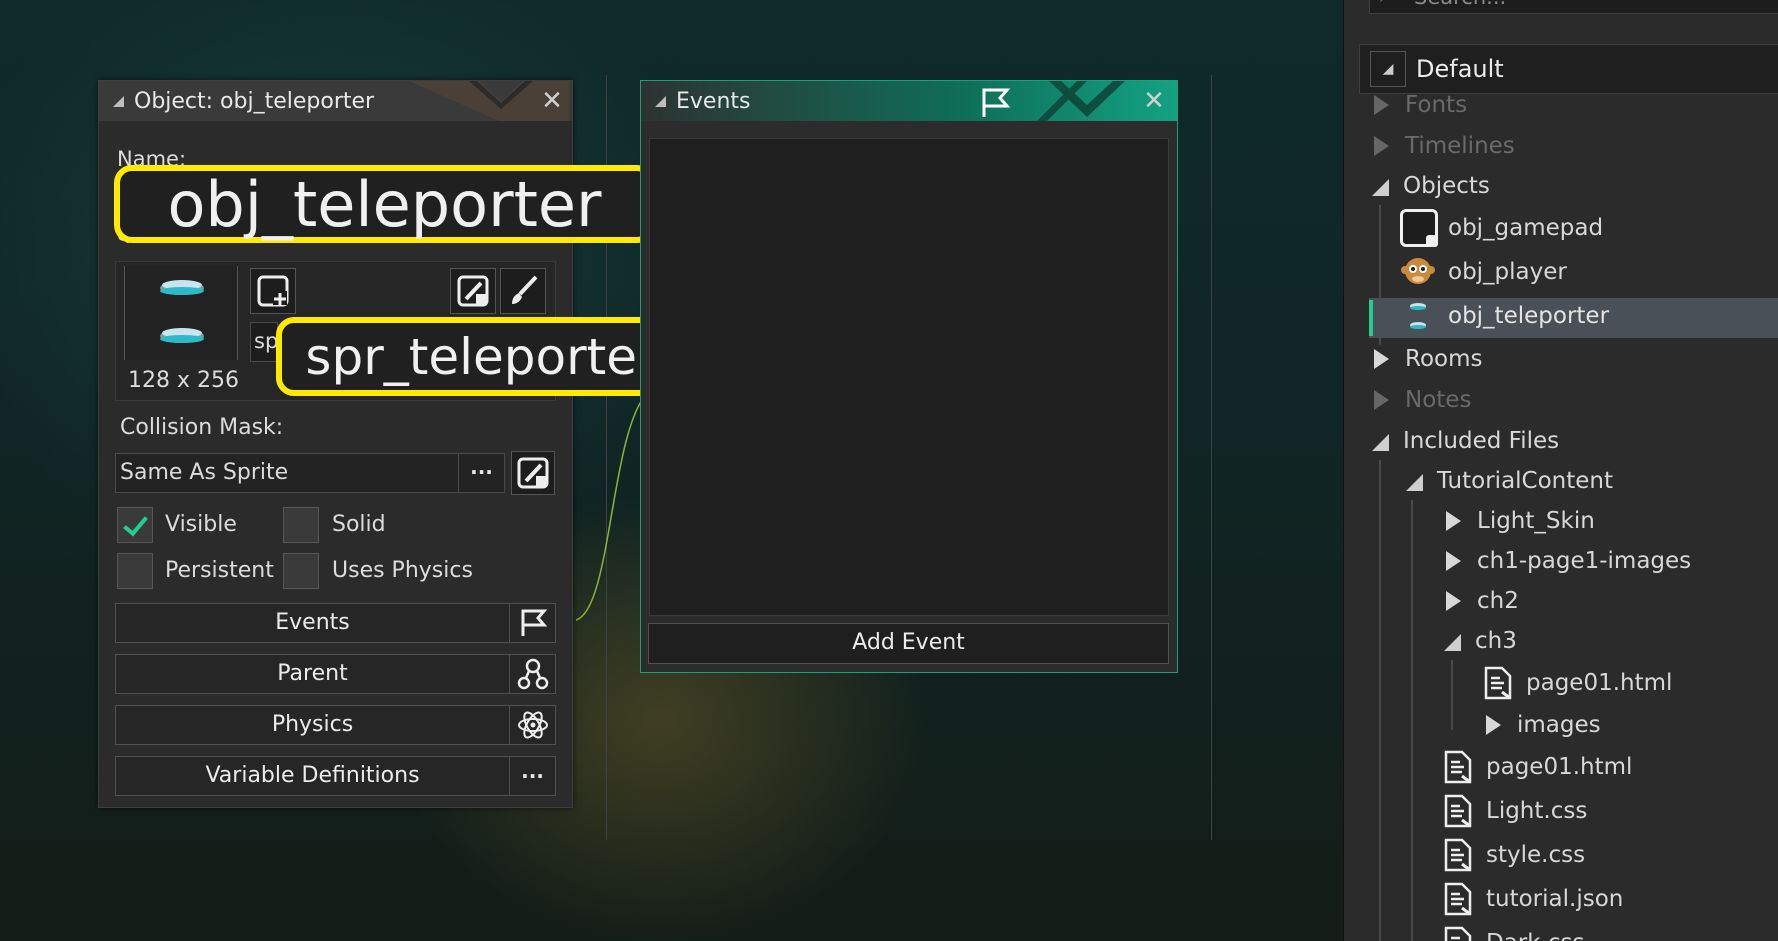 The width and height of the screenshot is (1778, 941). I want to click on workspace-divider, so click(1211, 457).